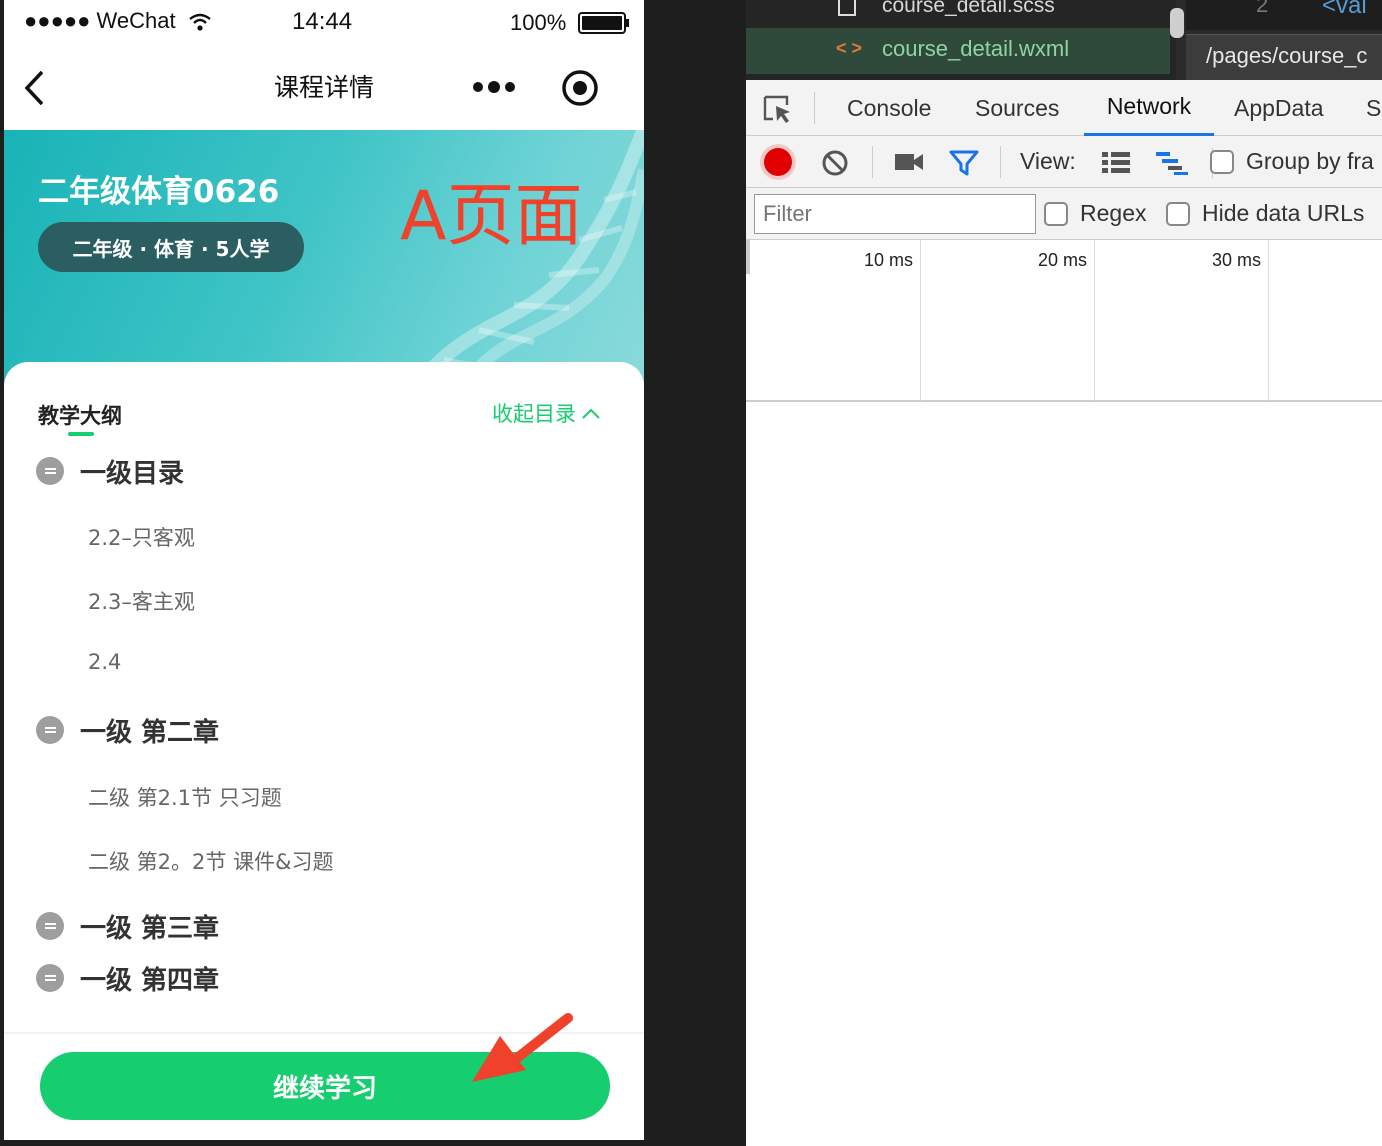 This screenshot has height=1146, width=1382. What do you see at coordinates (1373, 108) in the screenshot?
I see `tab-overflow: S` at bounding box center [1373, 108].